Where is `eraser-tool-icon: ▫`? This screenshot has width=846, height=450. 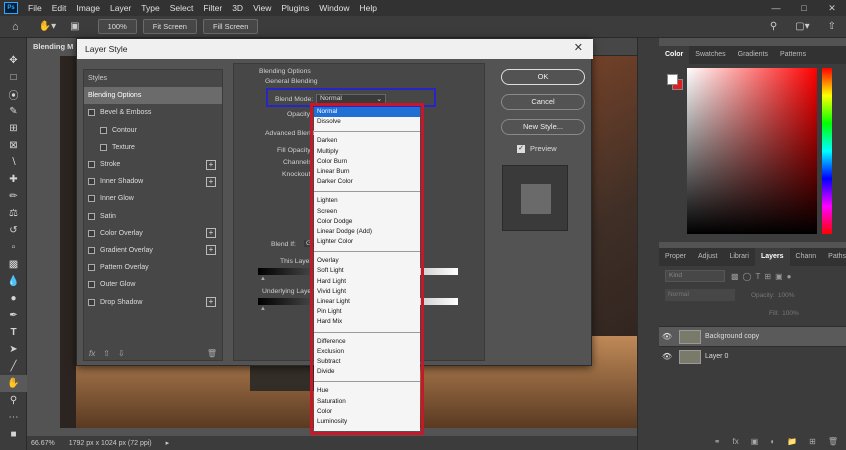
eraser-tool-icon: ▫ is located at coordinates (13, 247).